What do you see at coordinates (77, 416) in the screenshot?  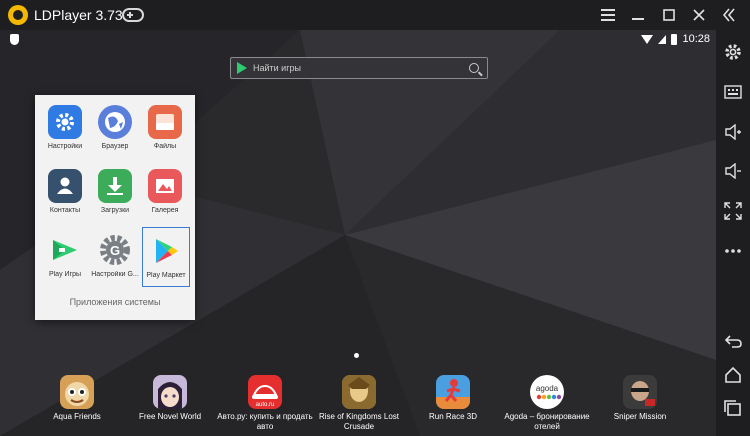 I see `app-label: Aqua Friends` at bounding box center [77, 416].